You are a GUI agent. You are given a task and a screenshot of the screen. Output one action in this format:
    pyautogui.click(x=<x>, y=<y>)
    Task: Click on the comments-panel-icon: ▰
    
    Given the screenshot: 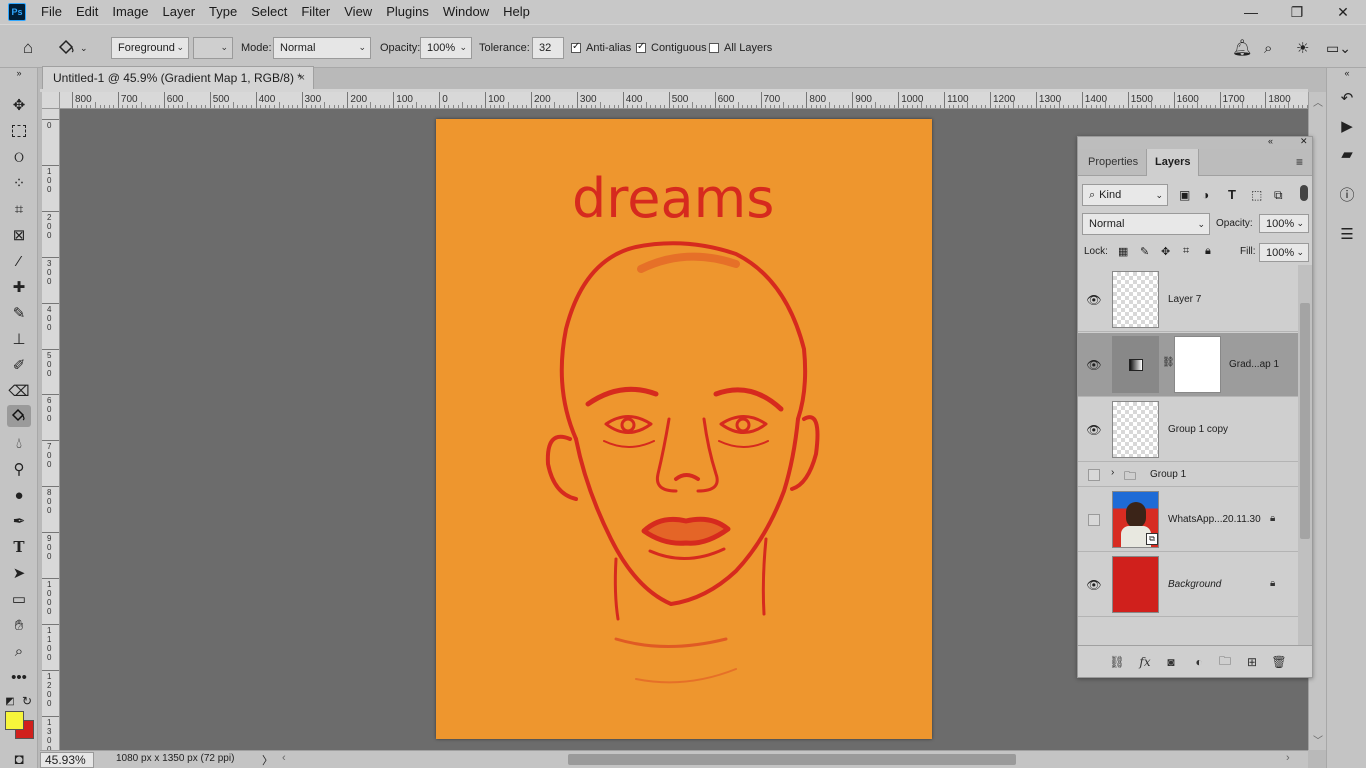 What is the action you would take?
    pyautogui.click(x=1347, y=154)
    